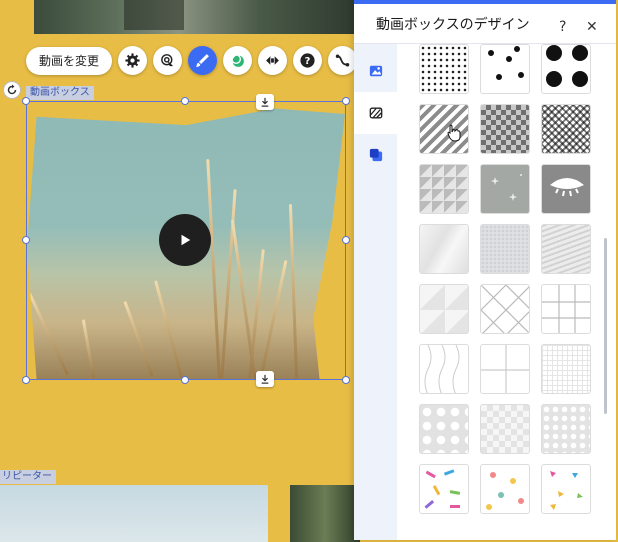 The width and height of the screenshot is (618, 542). What do you see at coordinates (566, 129) in the screenshot?
I see `pattern-zigzag-diamonds` at bounding box center [566, 129].